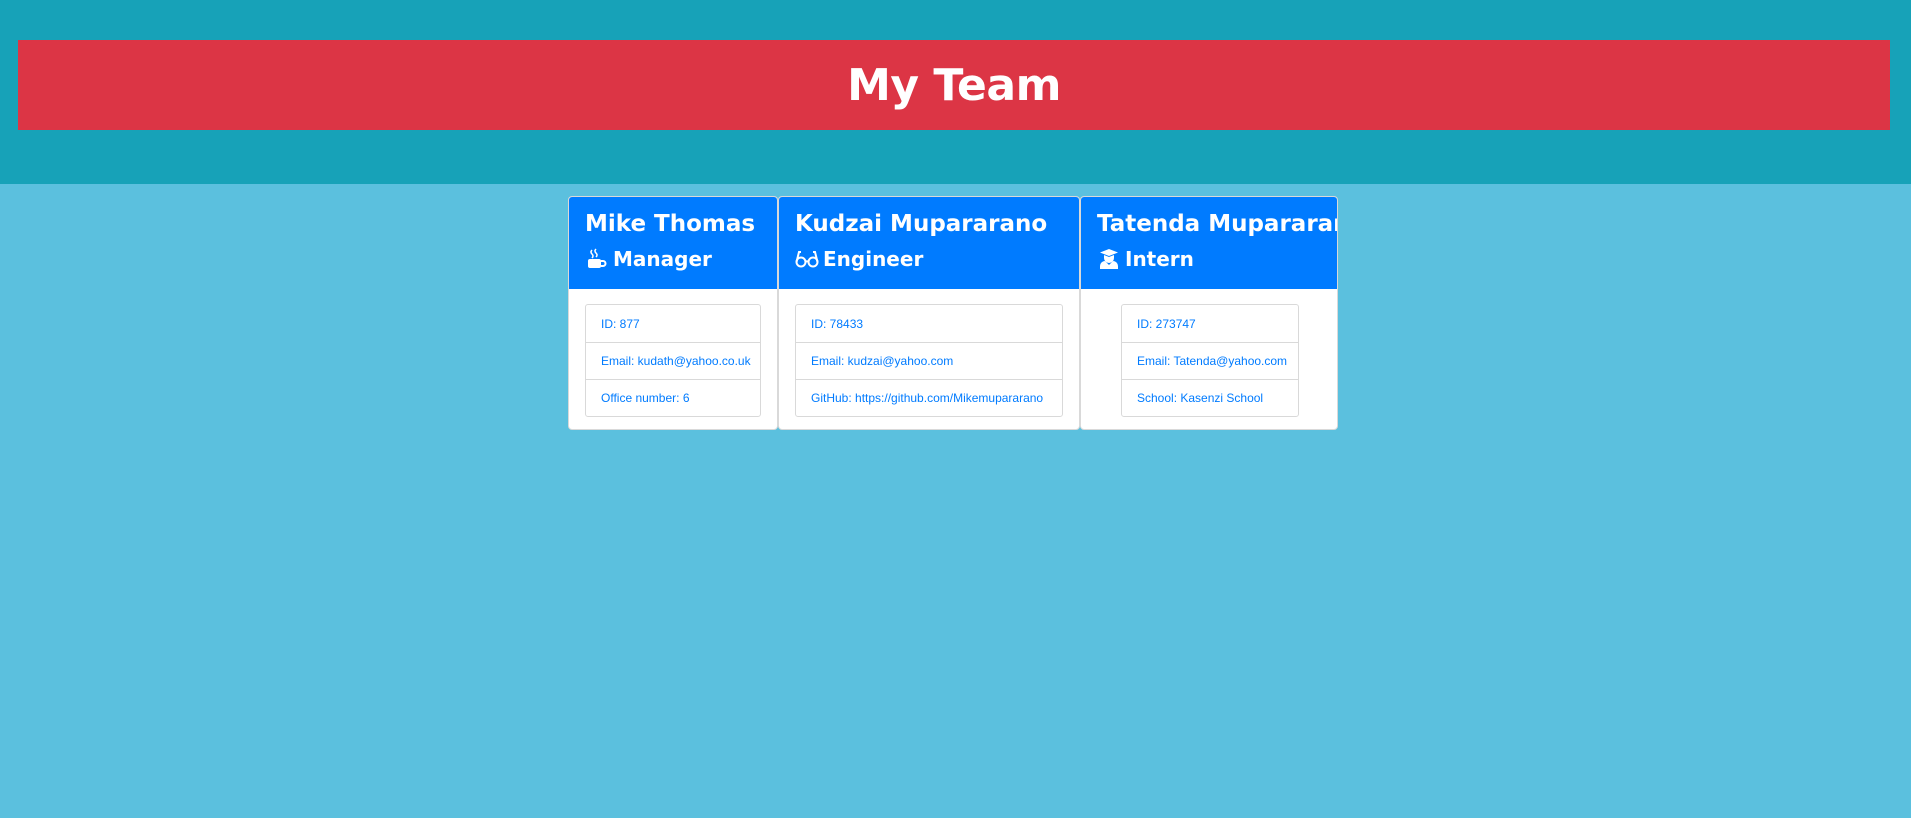  Describe the element at coordinates (1166, 323) in the screenshot. I see `detail-id: ID: 273747` at that location.